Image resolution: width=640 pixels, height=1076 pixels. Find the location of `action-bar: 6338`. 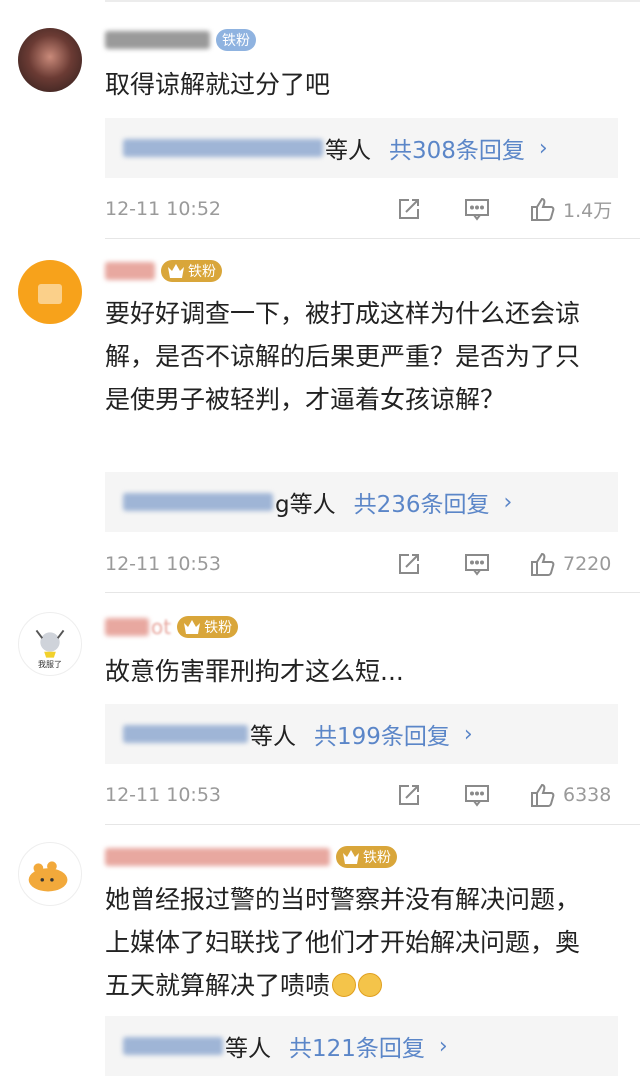

action-bar: 6338 is located at coordinates (503, 795).